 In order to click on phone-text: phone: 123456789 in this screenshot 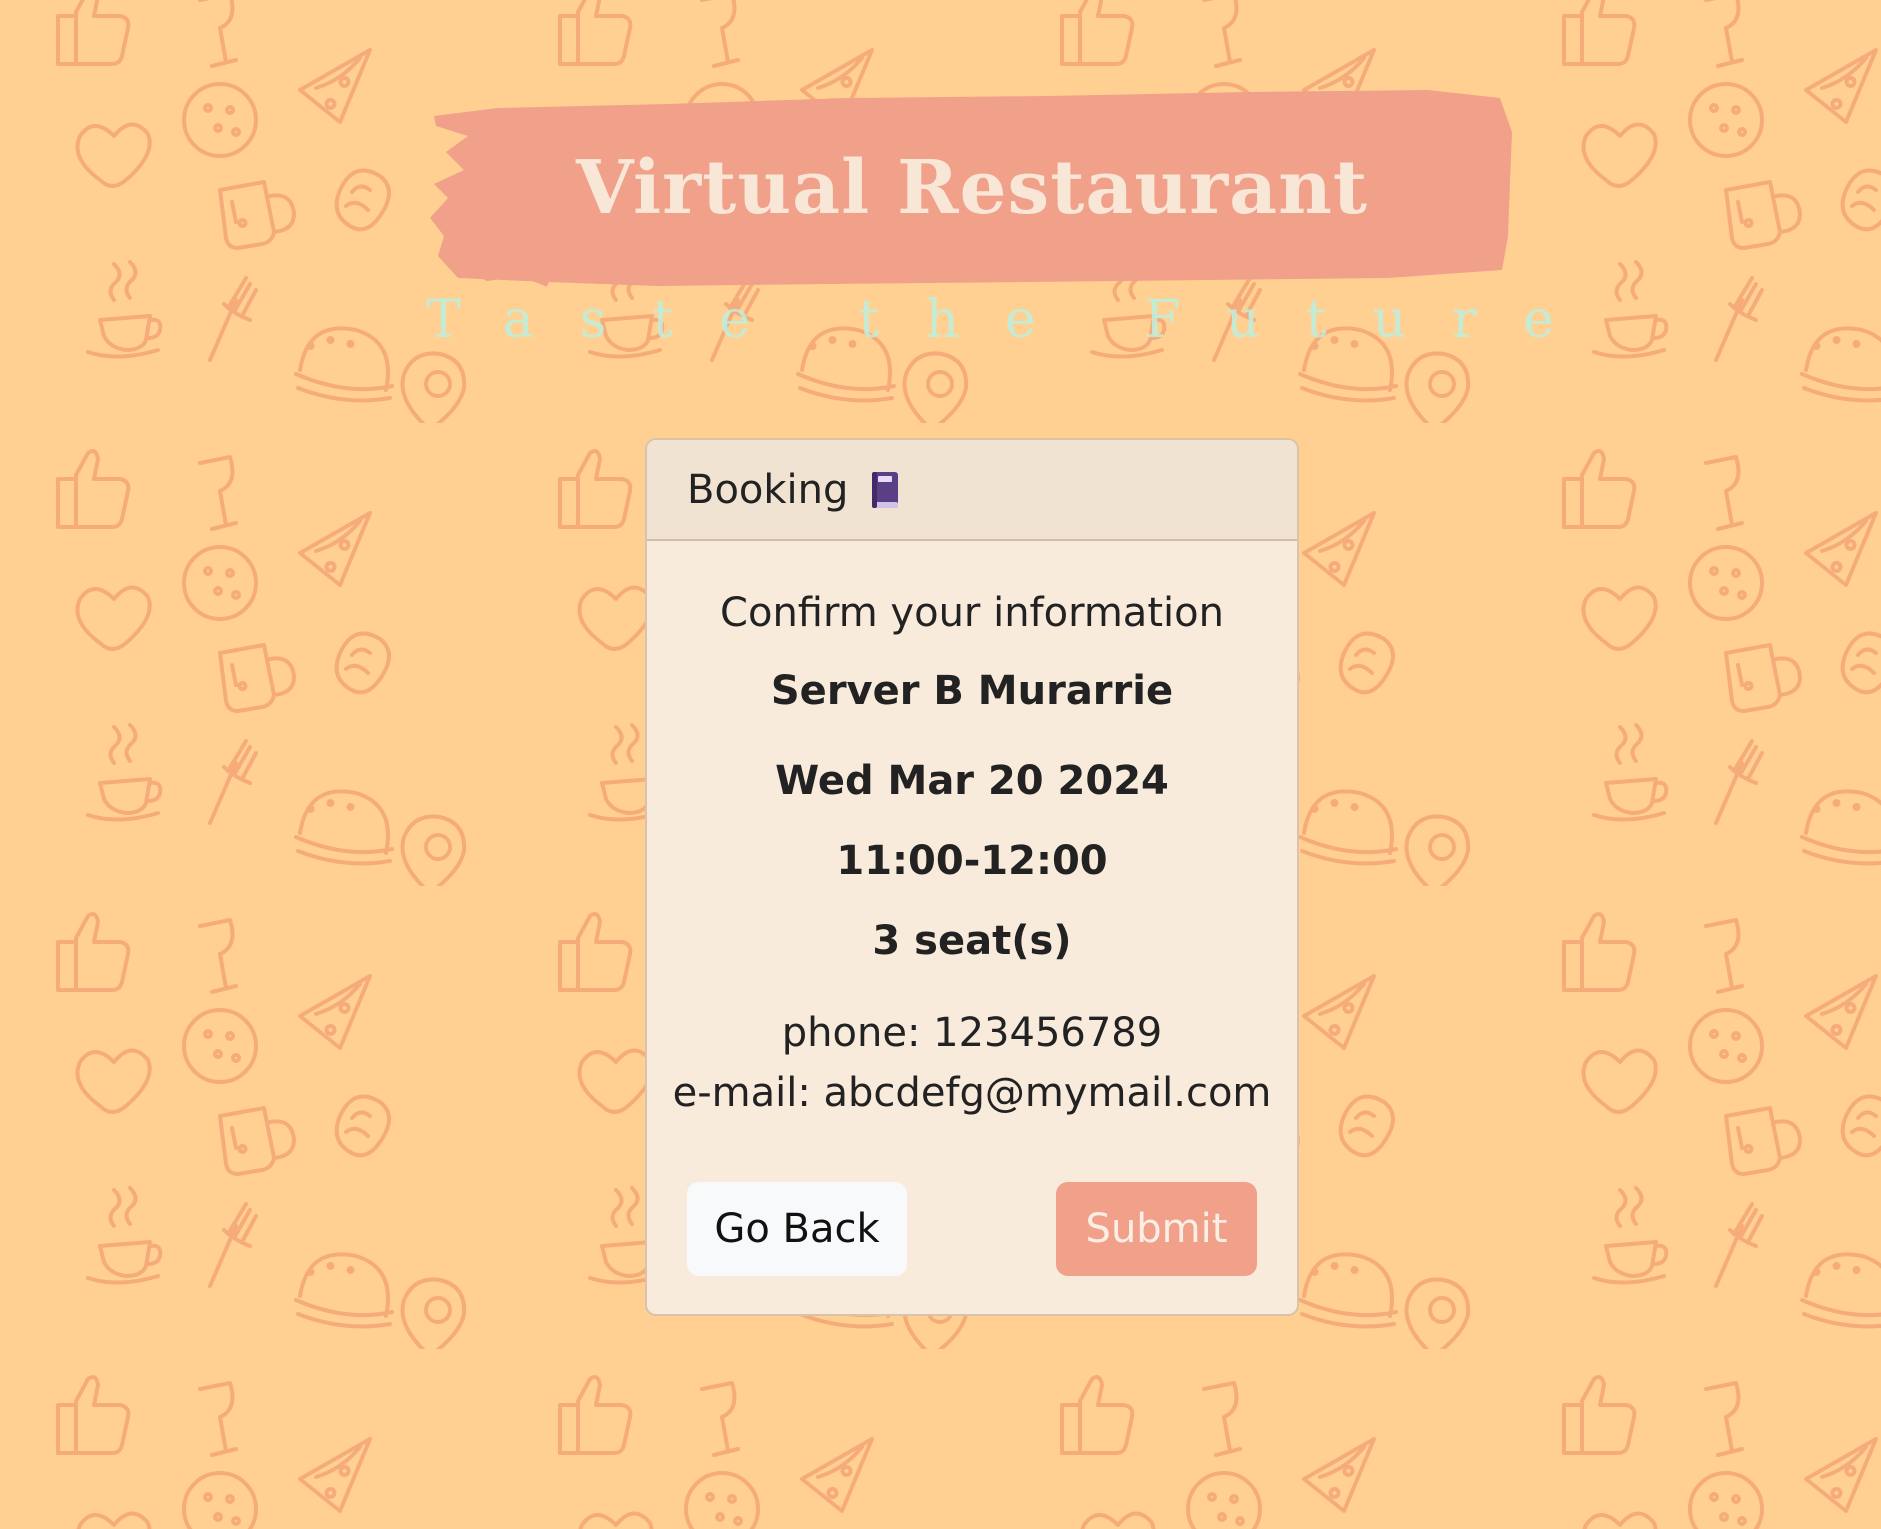, I will do `click(972, 1033)`.